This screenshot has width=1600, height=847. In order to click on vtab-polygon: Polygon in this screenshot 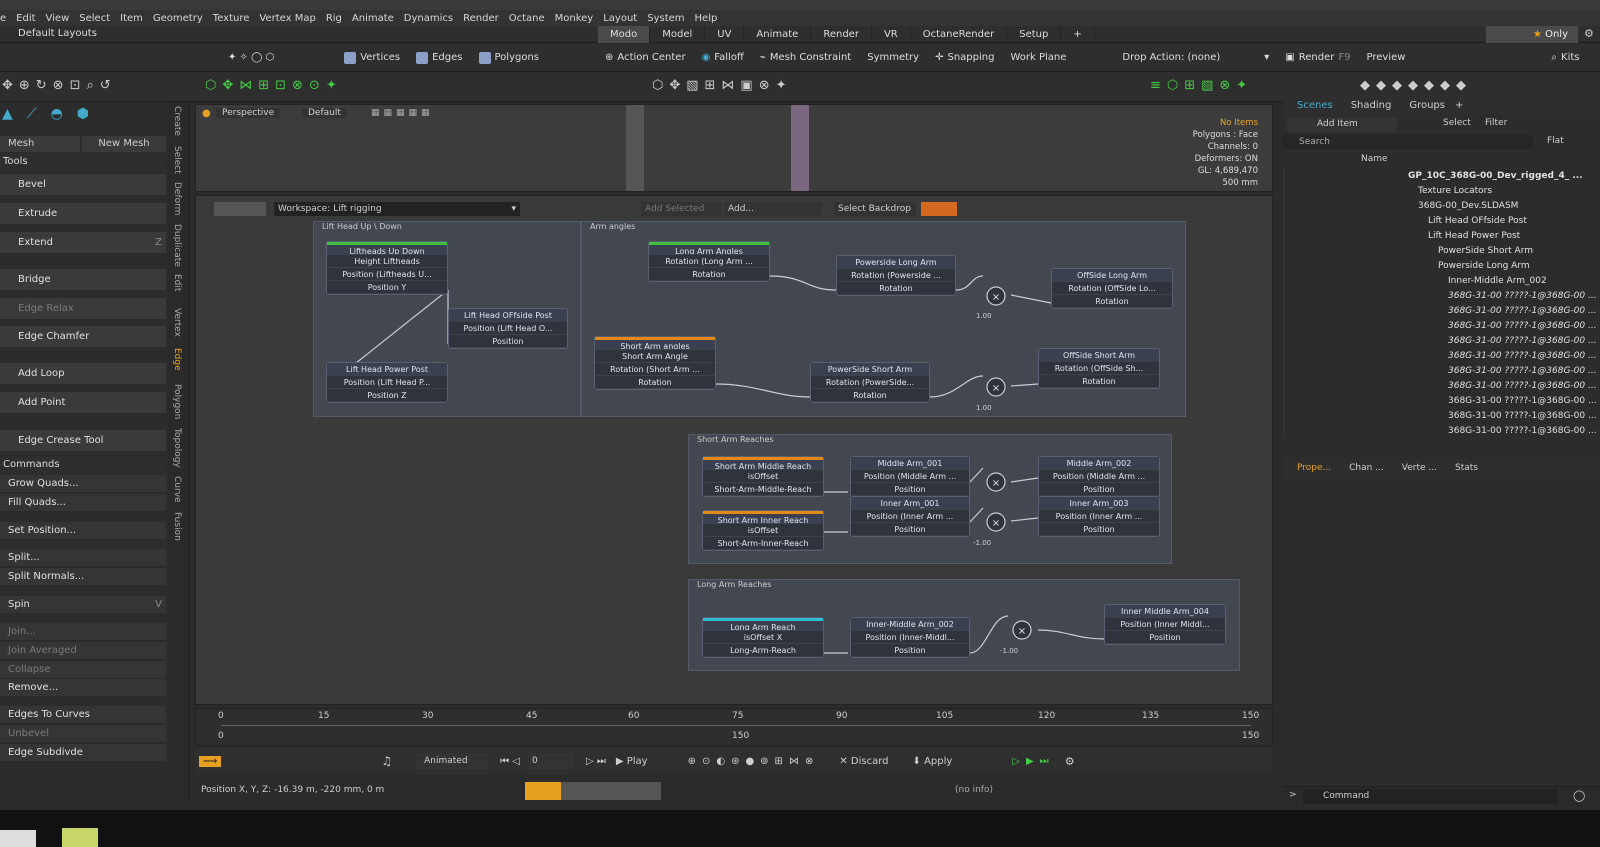, I will do `click(177, 401)`.